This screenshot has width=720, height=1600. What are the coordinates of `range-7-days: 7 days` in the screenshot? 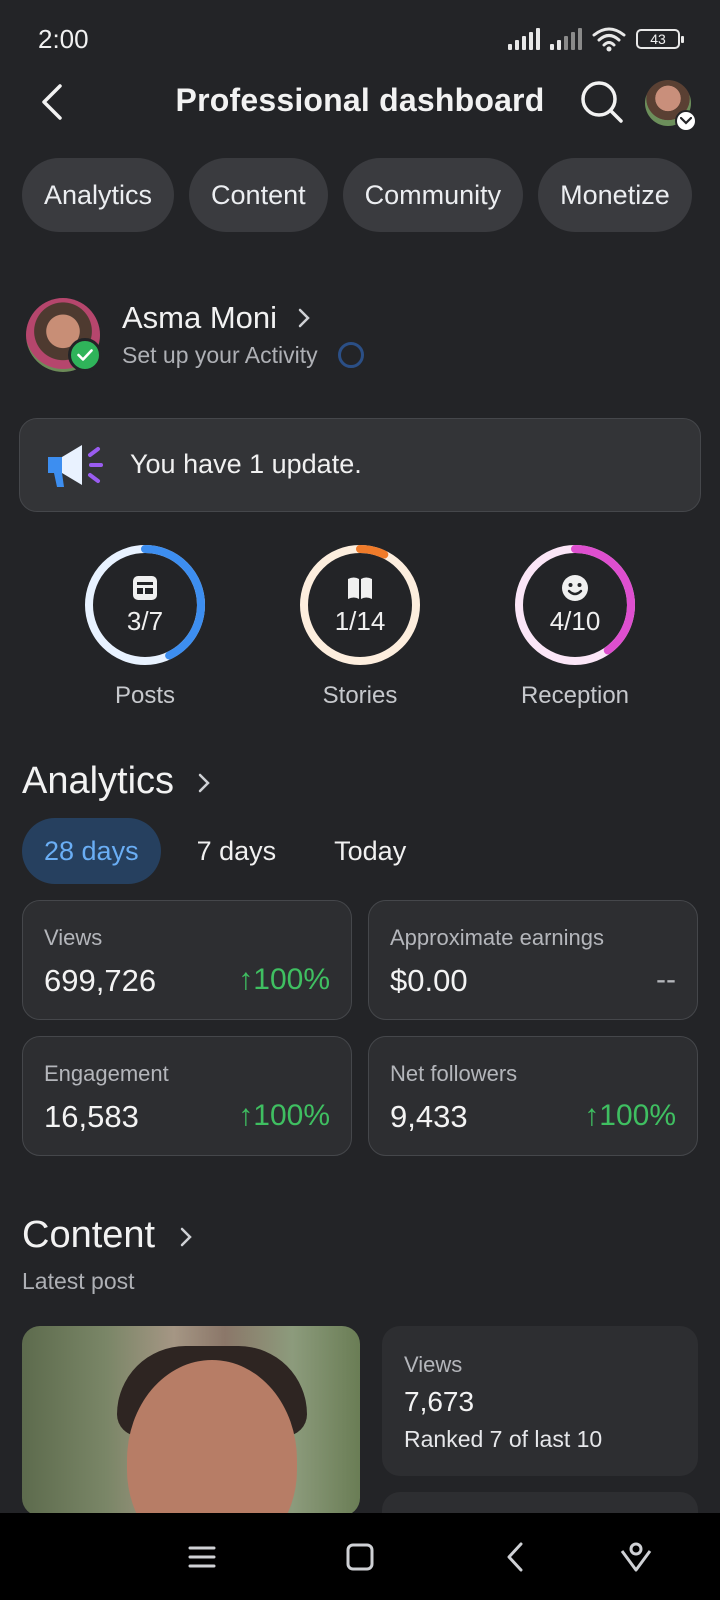 It's located at (237, 851).